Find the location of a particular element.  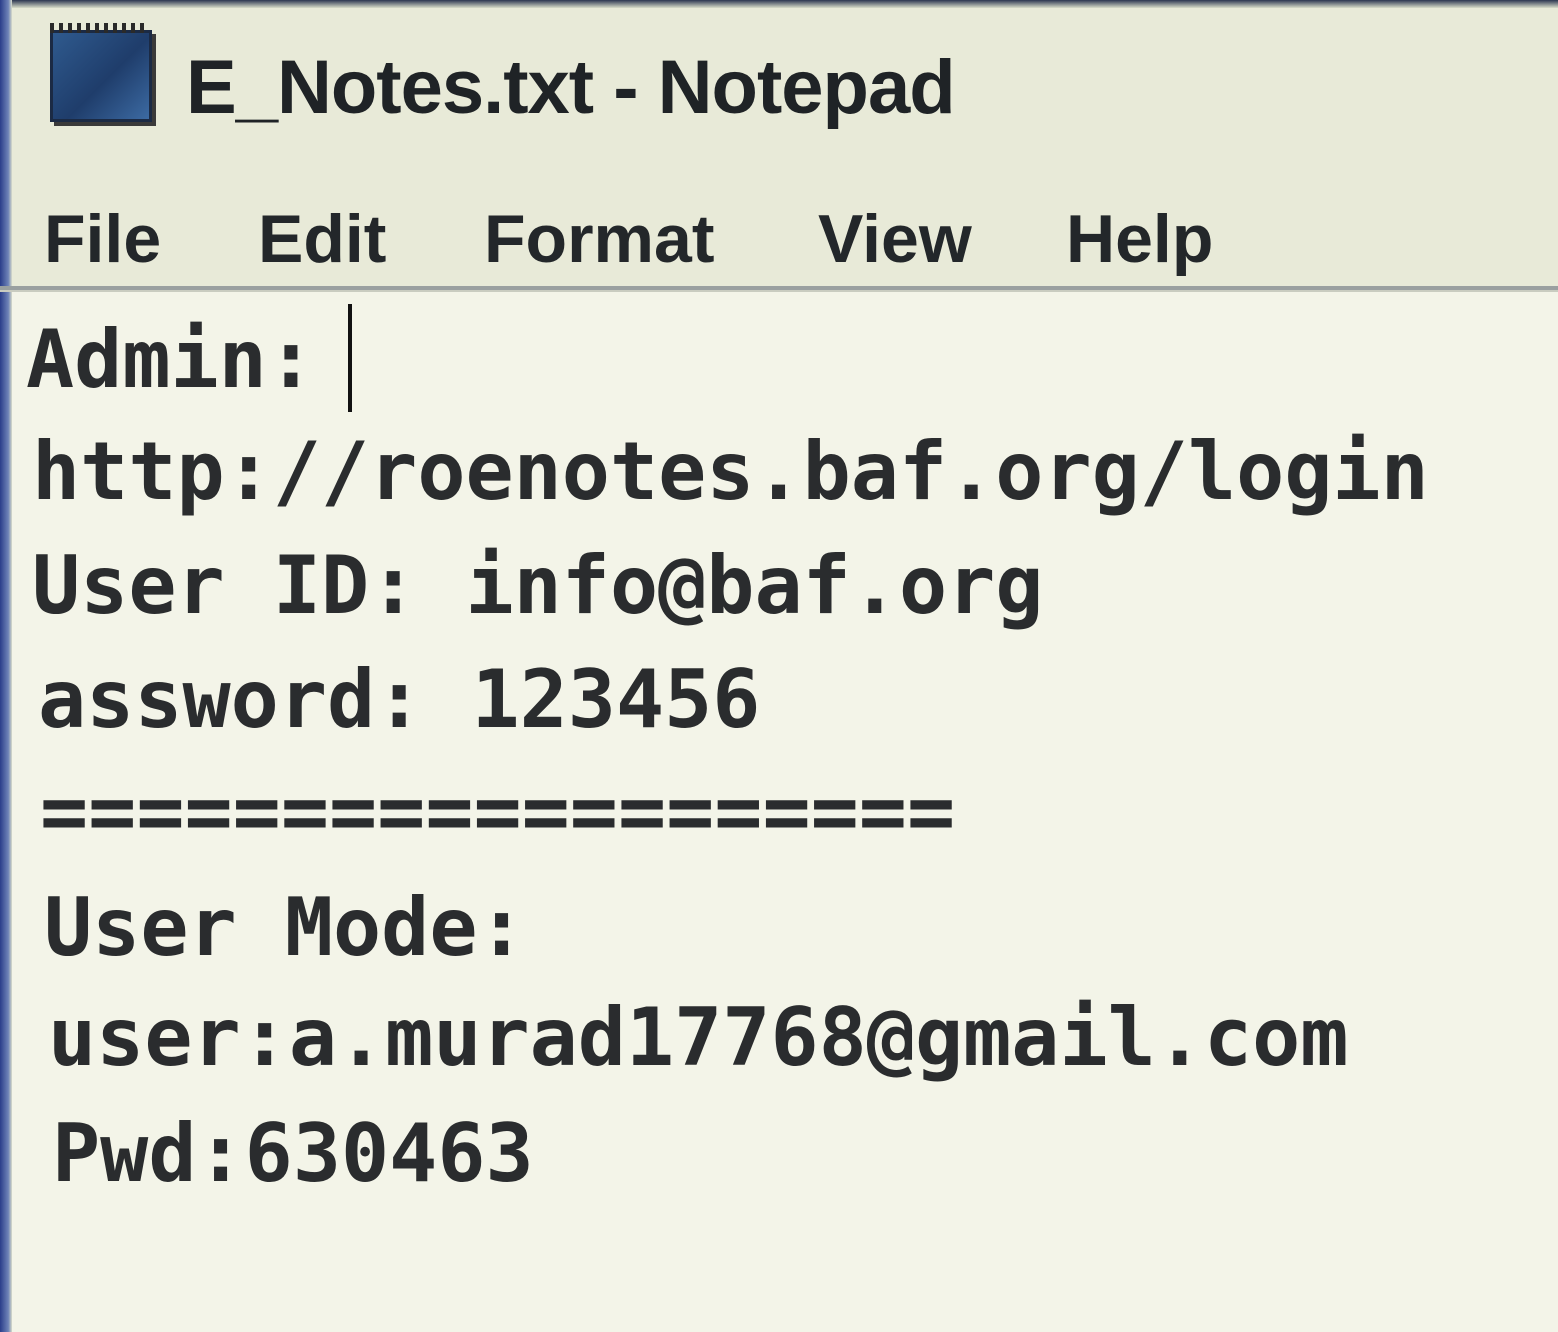

editor-line: =================== is located at coordinates (497, 812).